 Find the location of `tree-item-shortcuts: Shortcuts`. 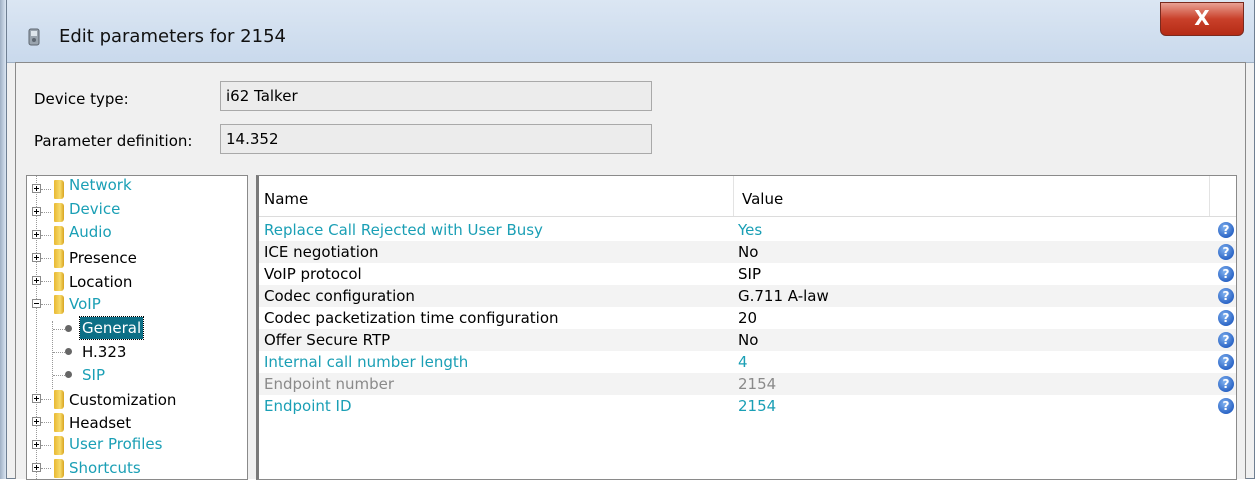

tree-item-shortcuts: Shortcuts is located at coordinates (137, 468).